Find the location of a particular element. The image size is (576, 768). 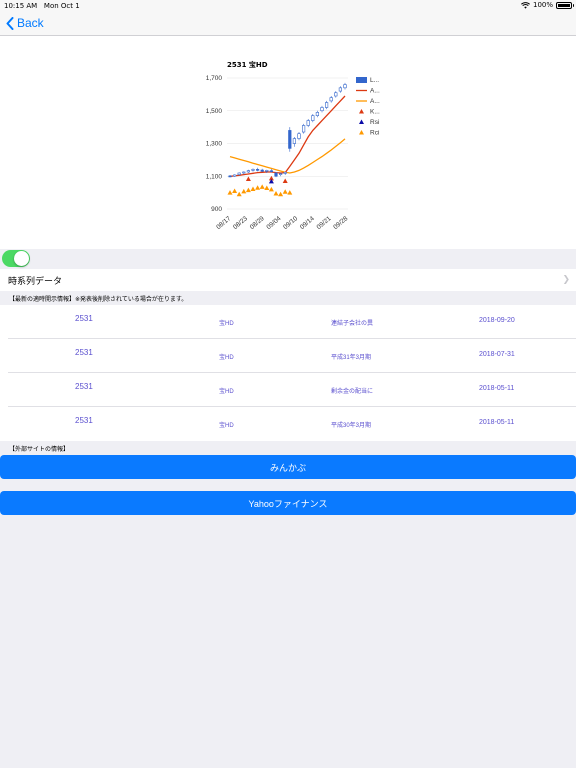

x-tick-label: 08/23 is located at coordinates (240, 223).